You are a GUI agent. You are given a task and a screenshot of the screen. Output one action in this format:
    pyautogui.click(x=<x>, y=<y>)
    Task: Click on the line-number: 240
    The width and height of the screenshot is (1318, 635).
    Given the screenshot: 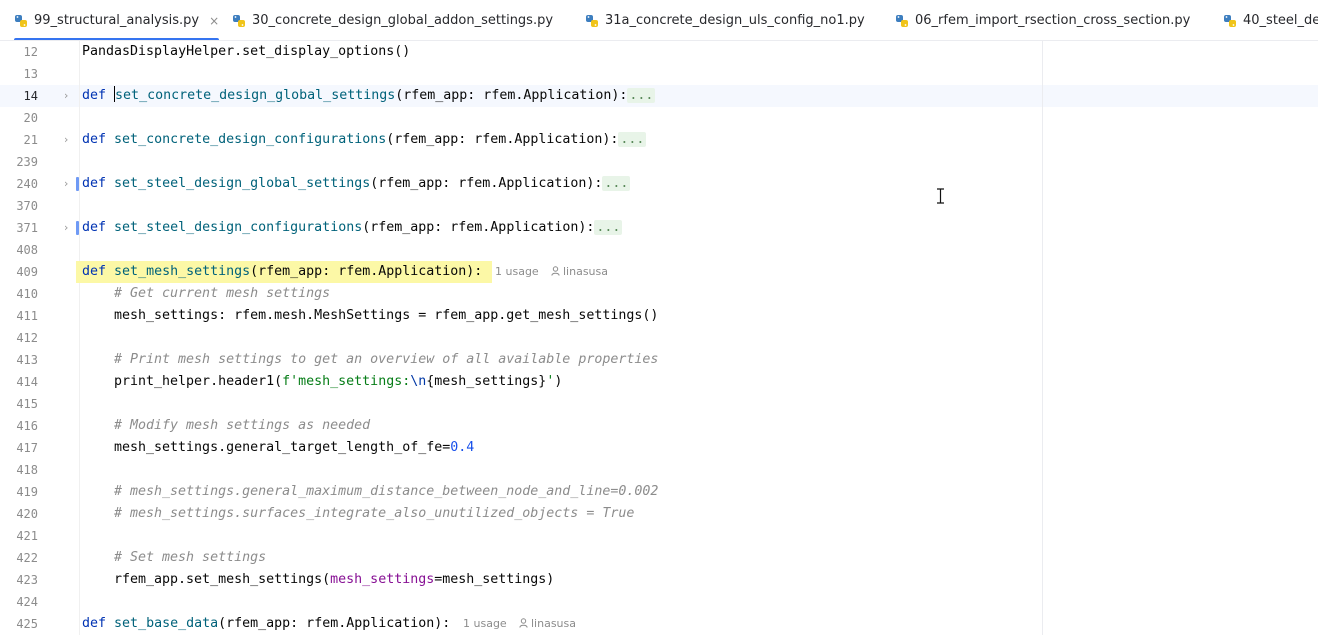 What is the action you would take?
    pyautogui.click(x=19, y=184)
    